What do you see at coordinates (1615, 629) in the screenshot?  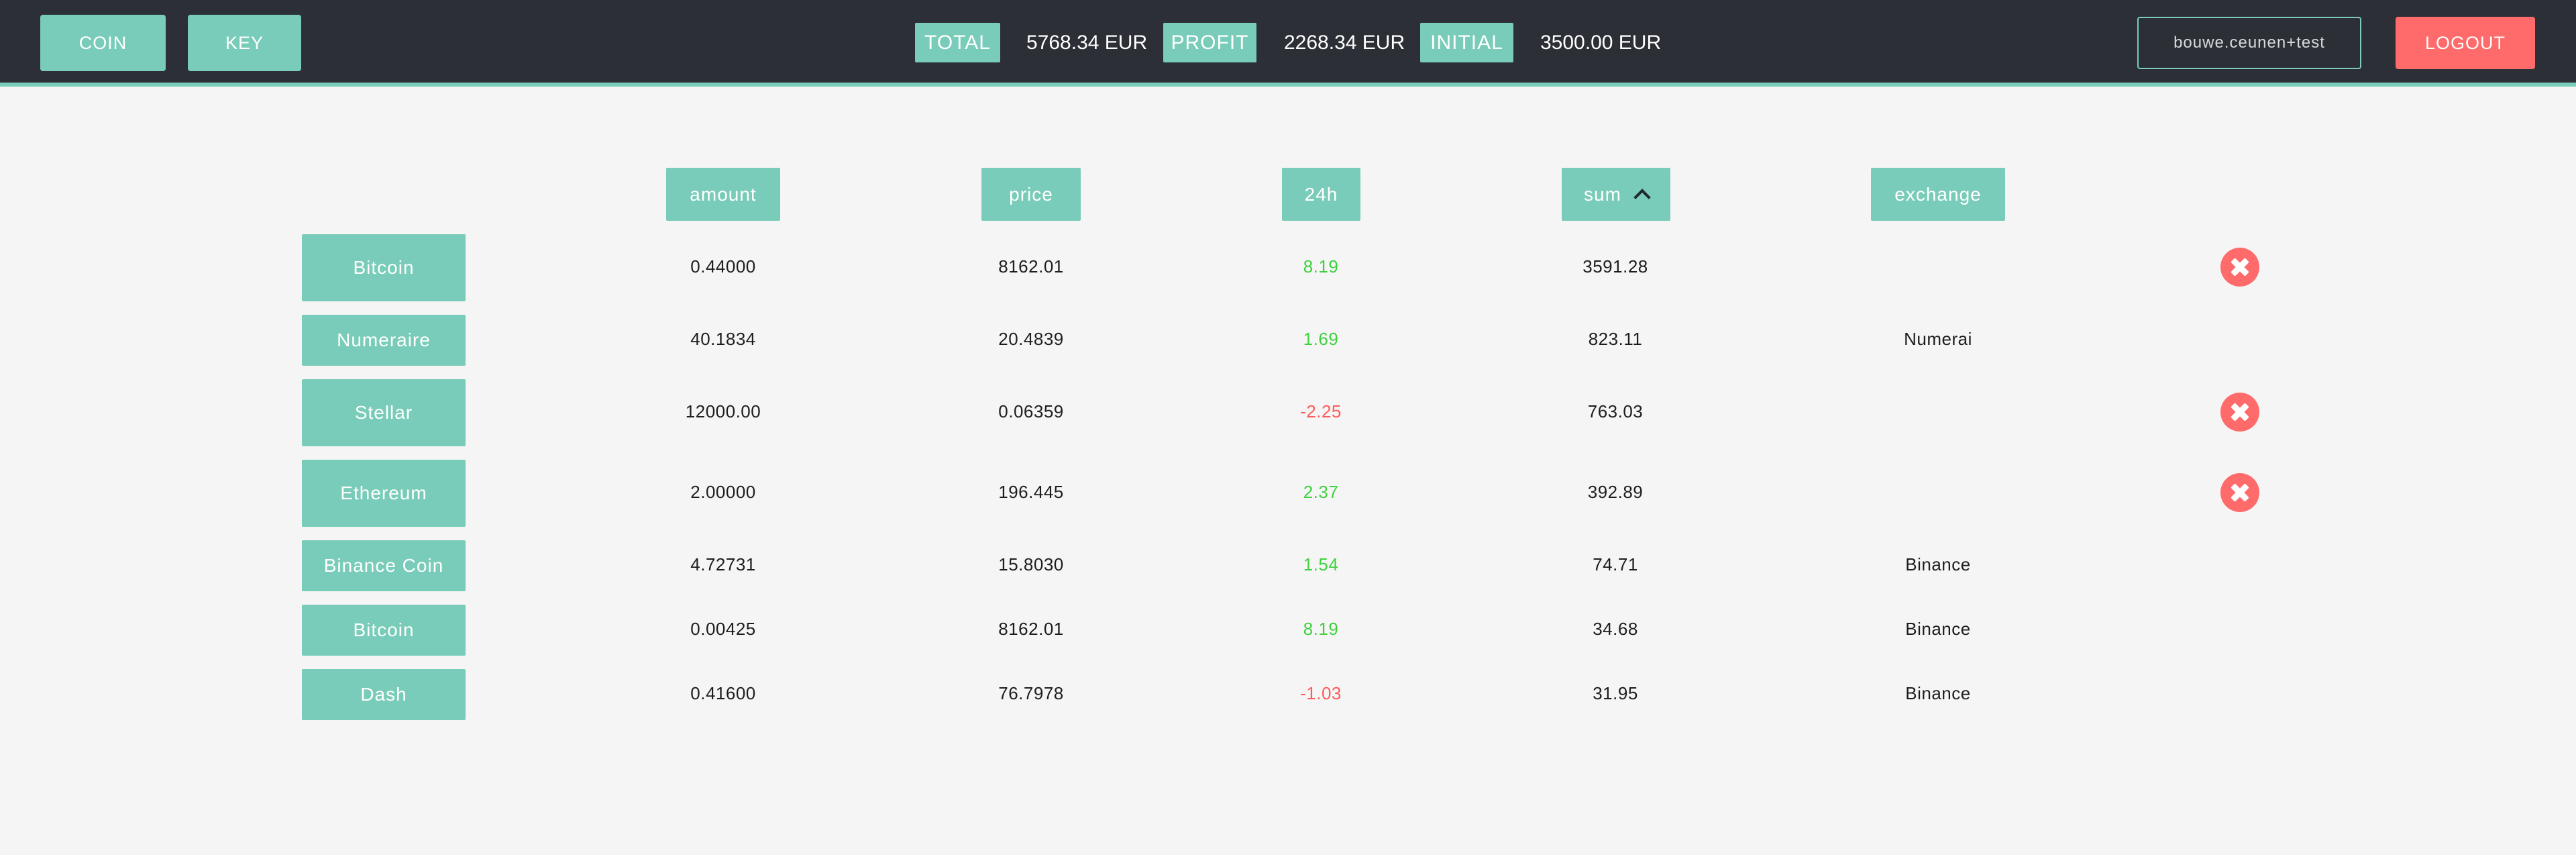 I see `sum-cell: 34.68` at bounding box center [1615, 629].